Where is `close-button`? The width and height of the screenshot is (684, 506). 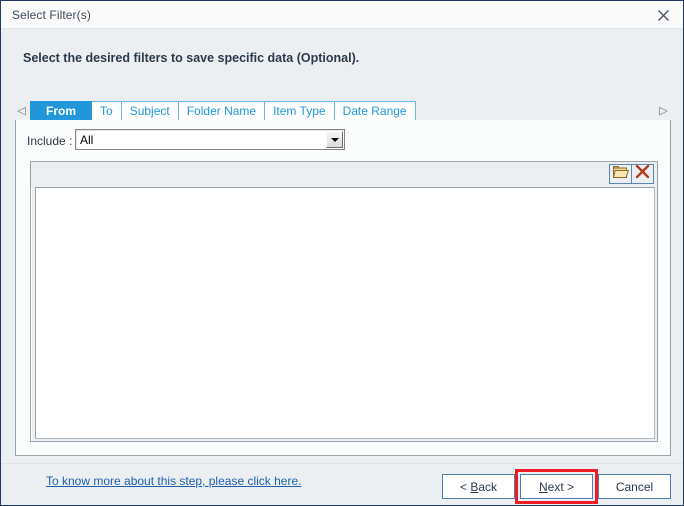
close-button is located at coordinates (662, 15).